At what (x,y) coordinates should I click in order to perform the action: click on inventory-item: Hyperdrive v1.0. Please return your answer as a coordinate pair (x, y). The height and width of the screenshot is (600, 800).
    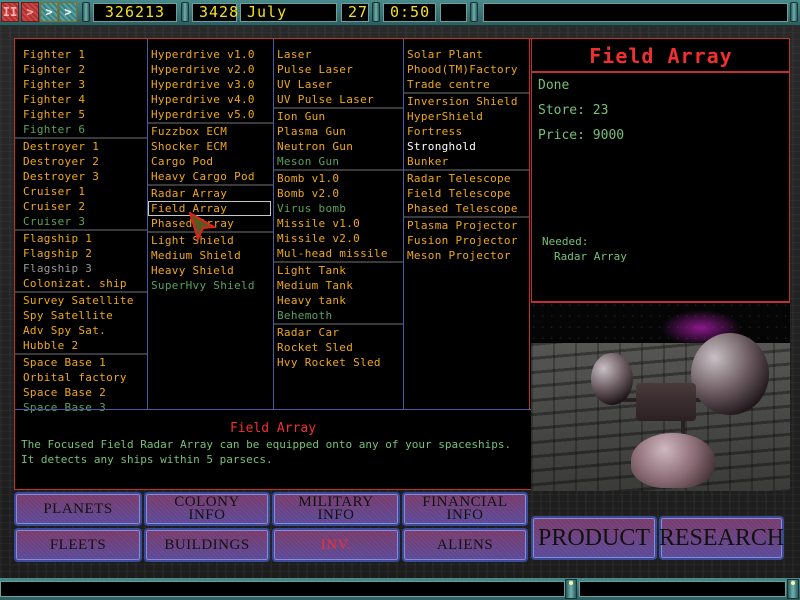
    Looking at the image, I should click on (210, 54).